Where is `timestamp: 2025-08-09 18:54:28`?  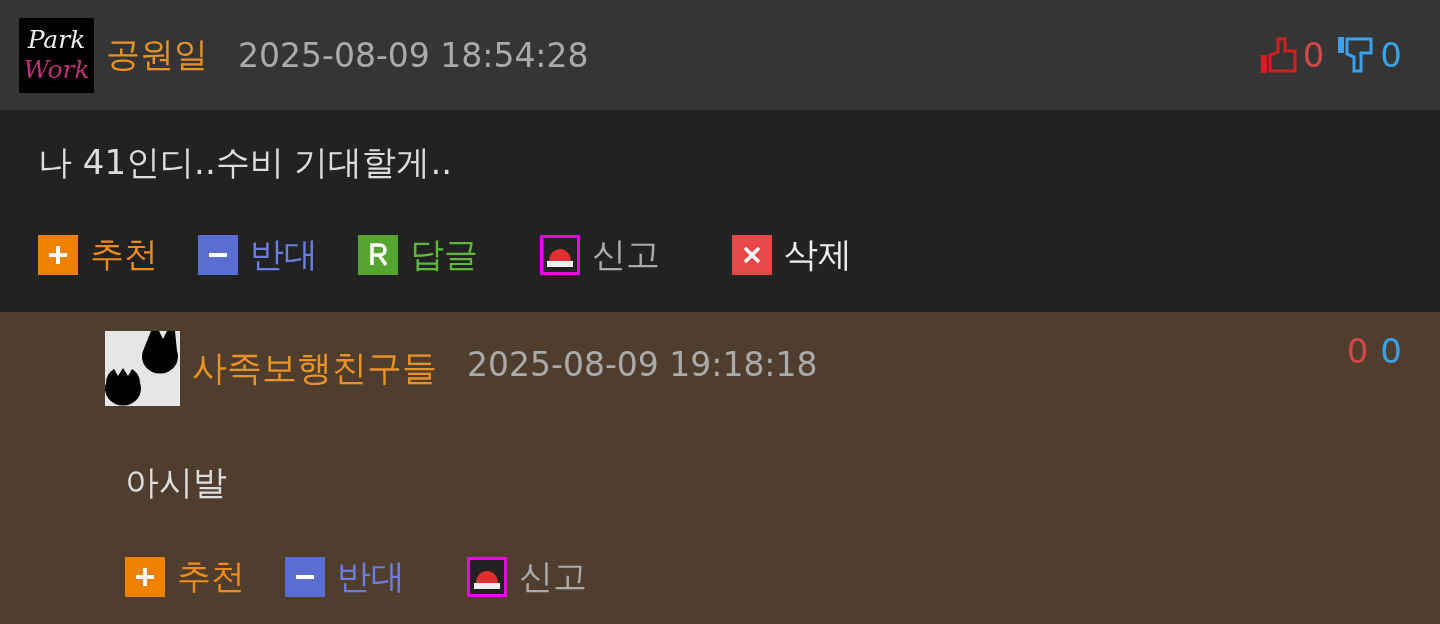 timestamp: 2025-08-09 18:54:28 is located at coordinates (413, 55).